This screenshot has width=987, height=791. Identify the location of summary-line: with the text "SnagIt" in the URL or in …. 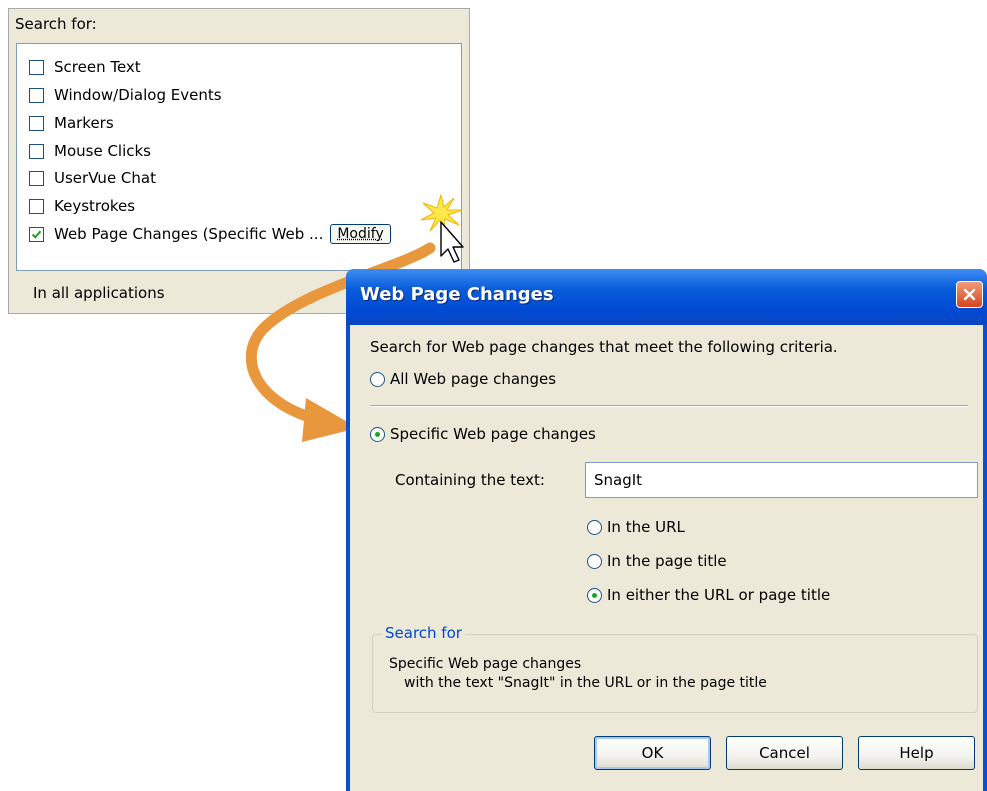
(585, 683).